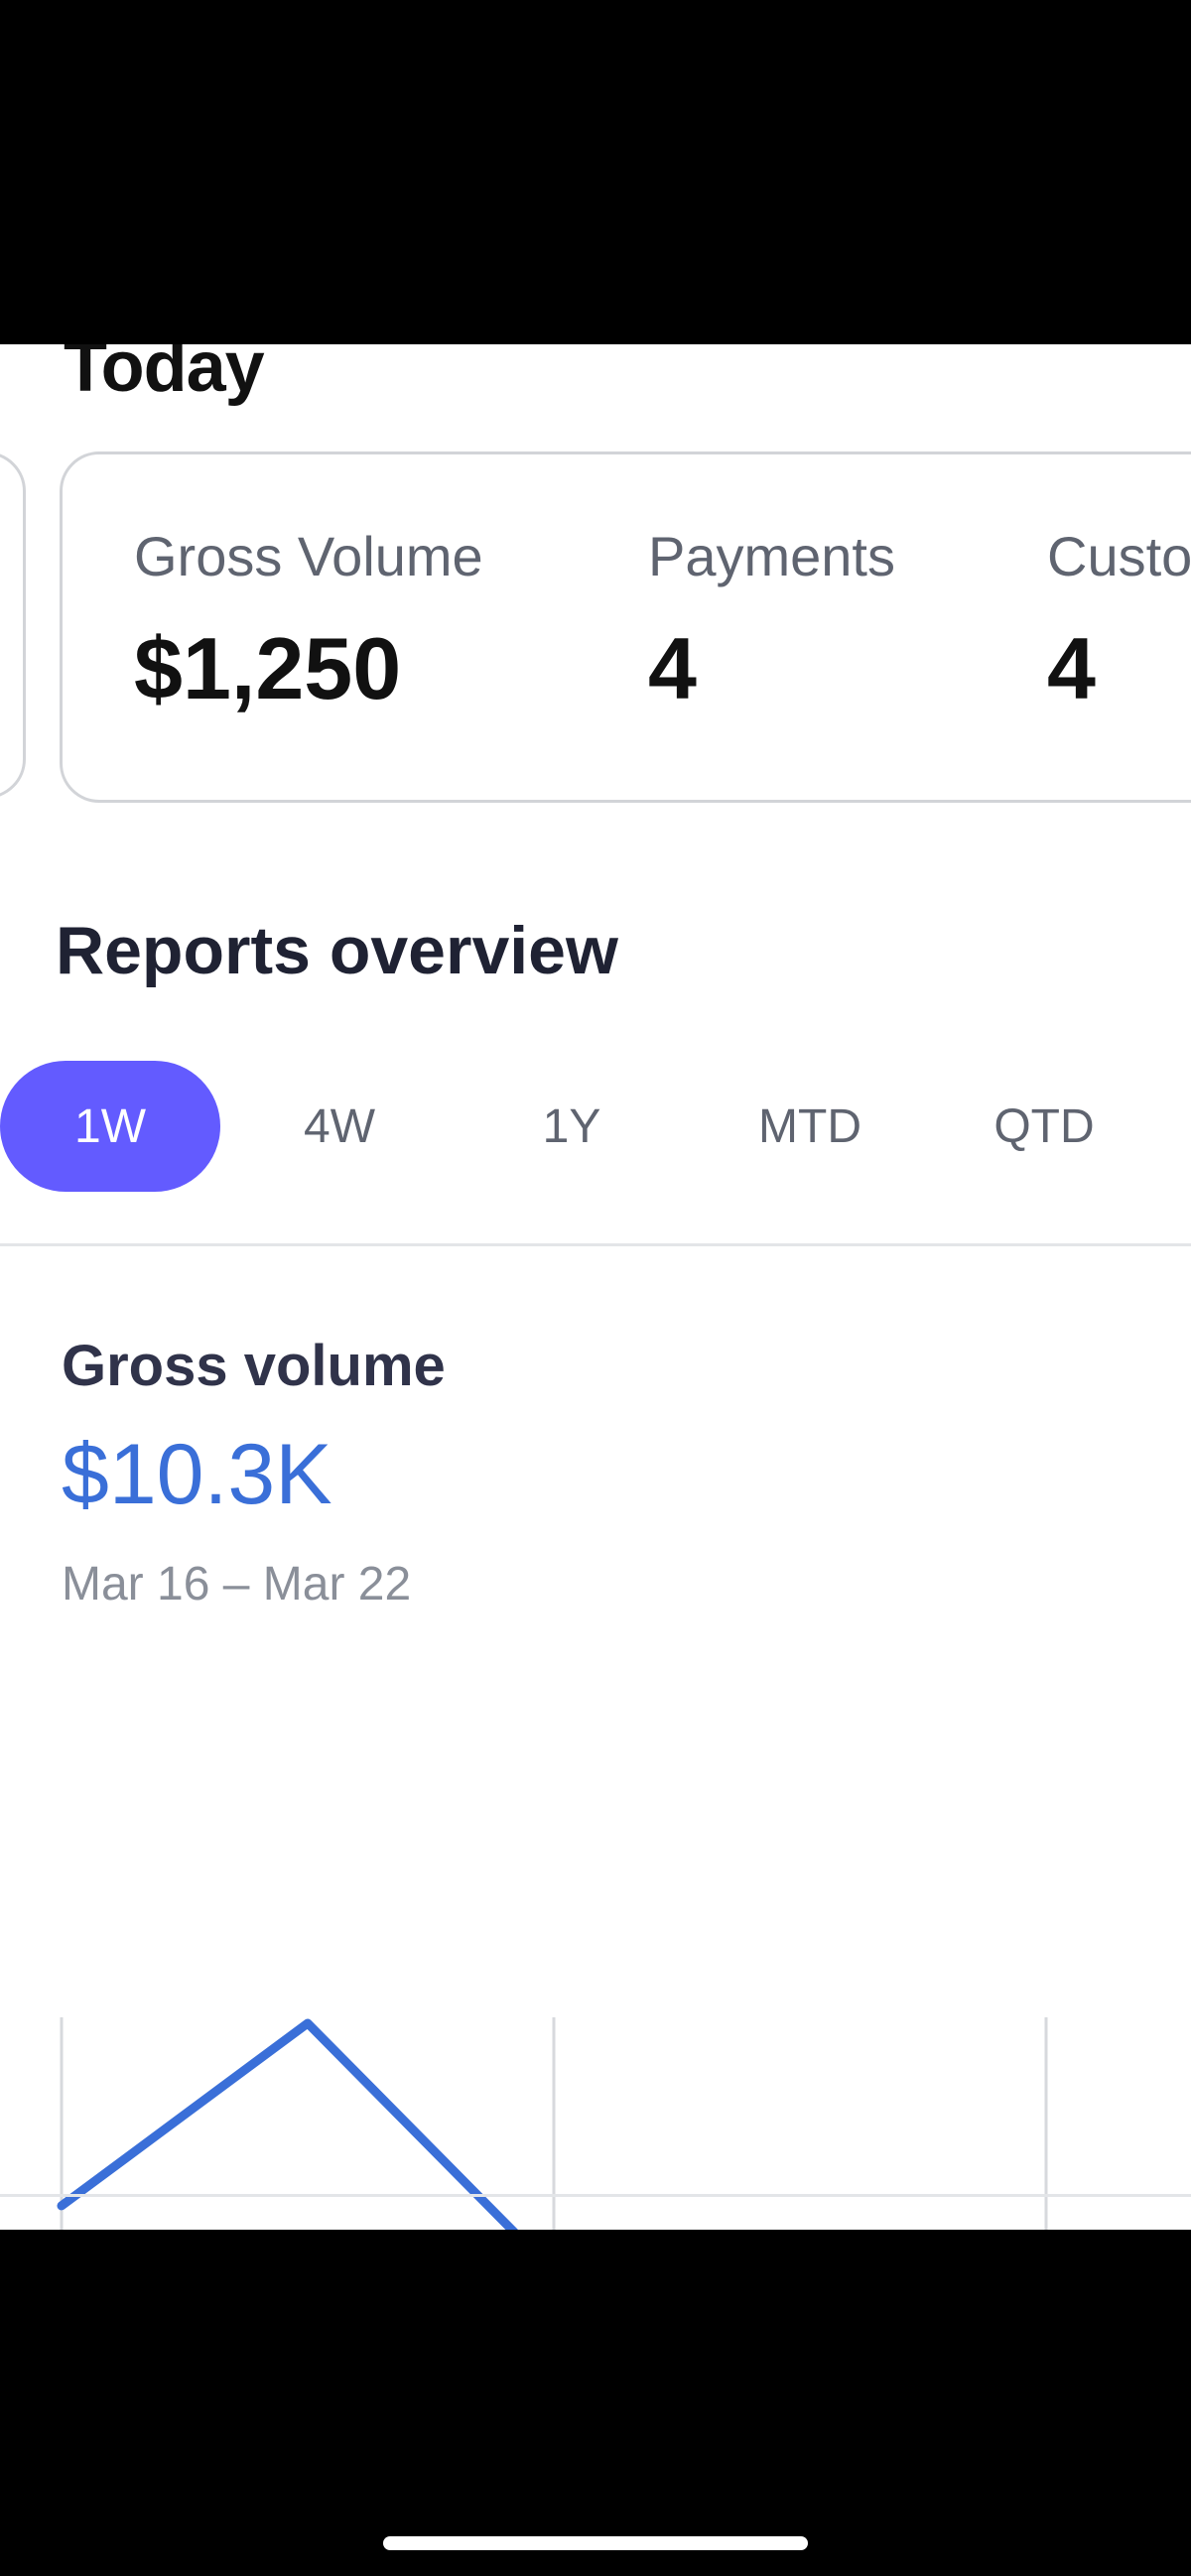  What do you see at coordinates (810, 1126) in the screenshot?
I see `tab-mtd: MTD` at bounding box center [810, 1126].